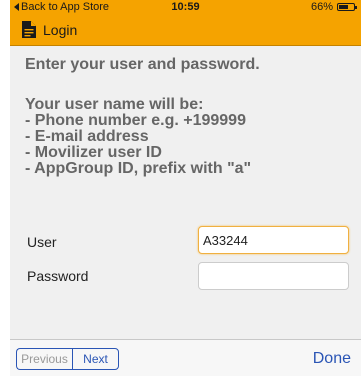 The width and height of the screenshot is (363, 376). What do you see at coordinates (138, 168) in the screenshot?
I see `info-line: - AppGroup ID, prefix with "a"` at bounding box center [138, 168].